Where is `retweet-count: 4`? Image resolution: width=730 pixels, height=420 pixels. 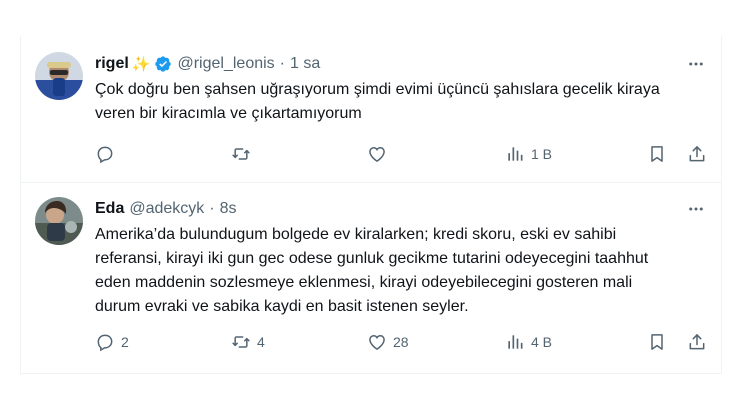
retweet-count: 4 is located at coordinates (261, 342).